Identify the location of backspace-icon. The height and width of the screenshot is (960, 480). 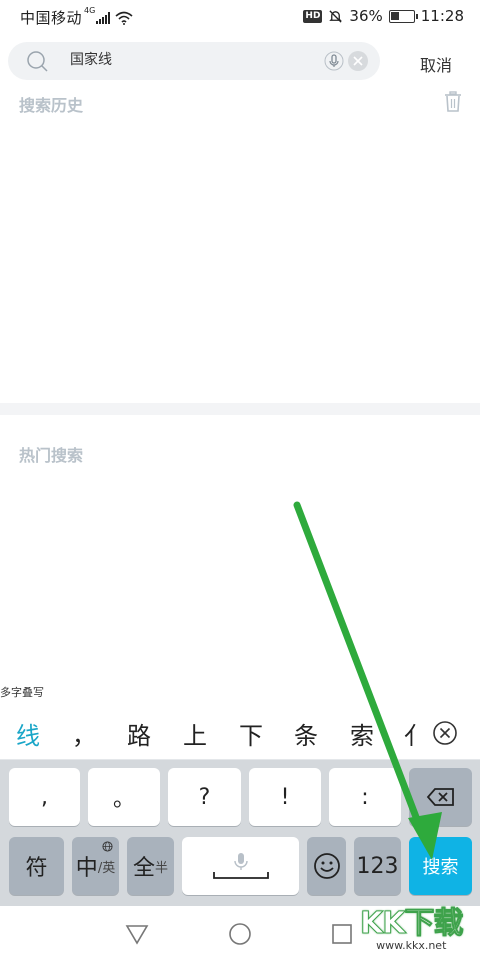
(440, 797).